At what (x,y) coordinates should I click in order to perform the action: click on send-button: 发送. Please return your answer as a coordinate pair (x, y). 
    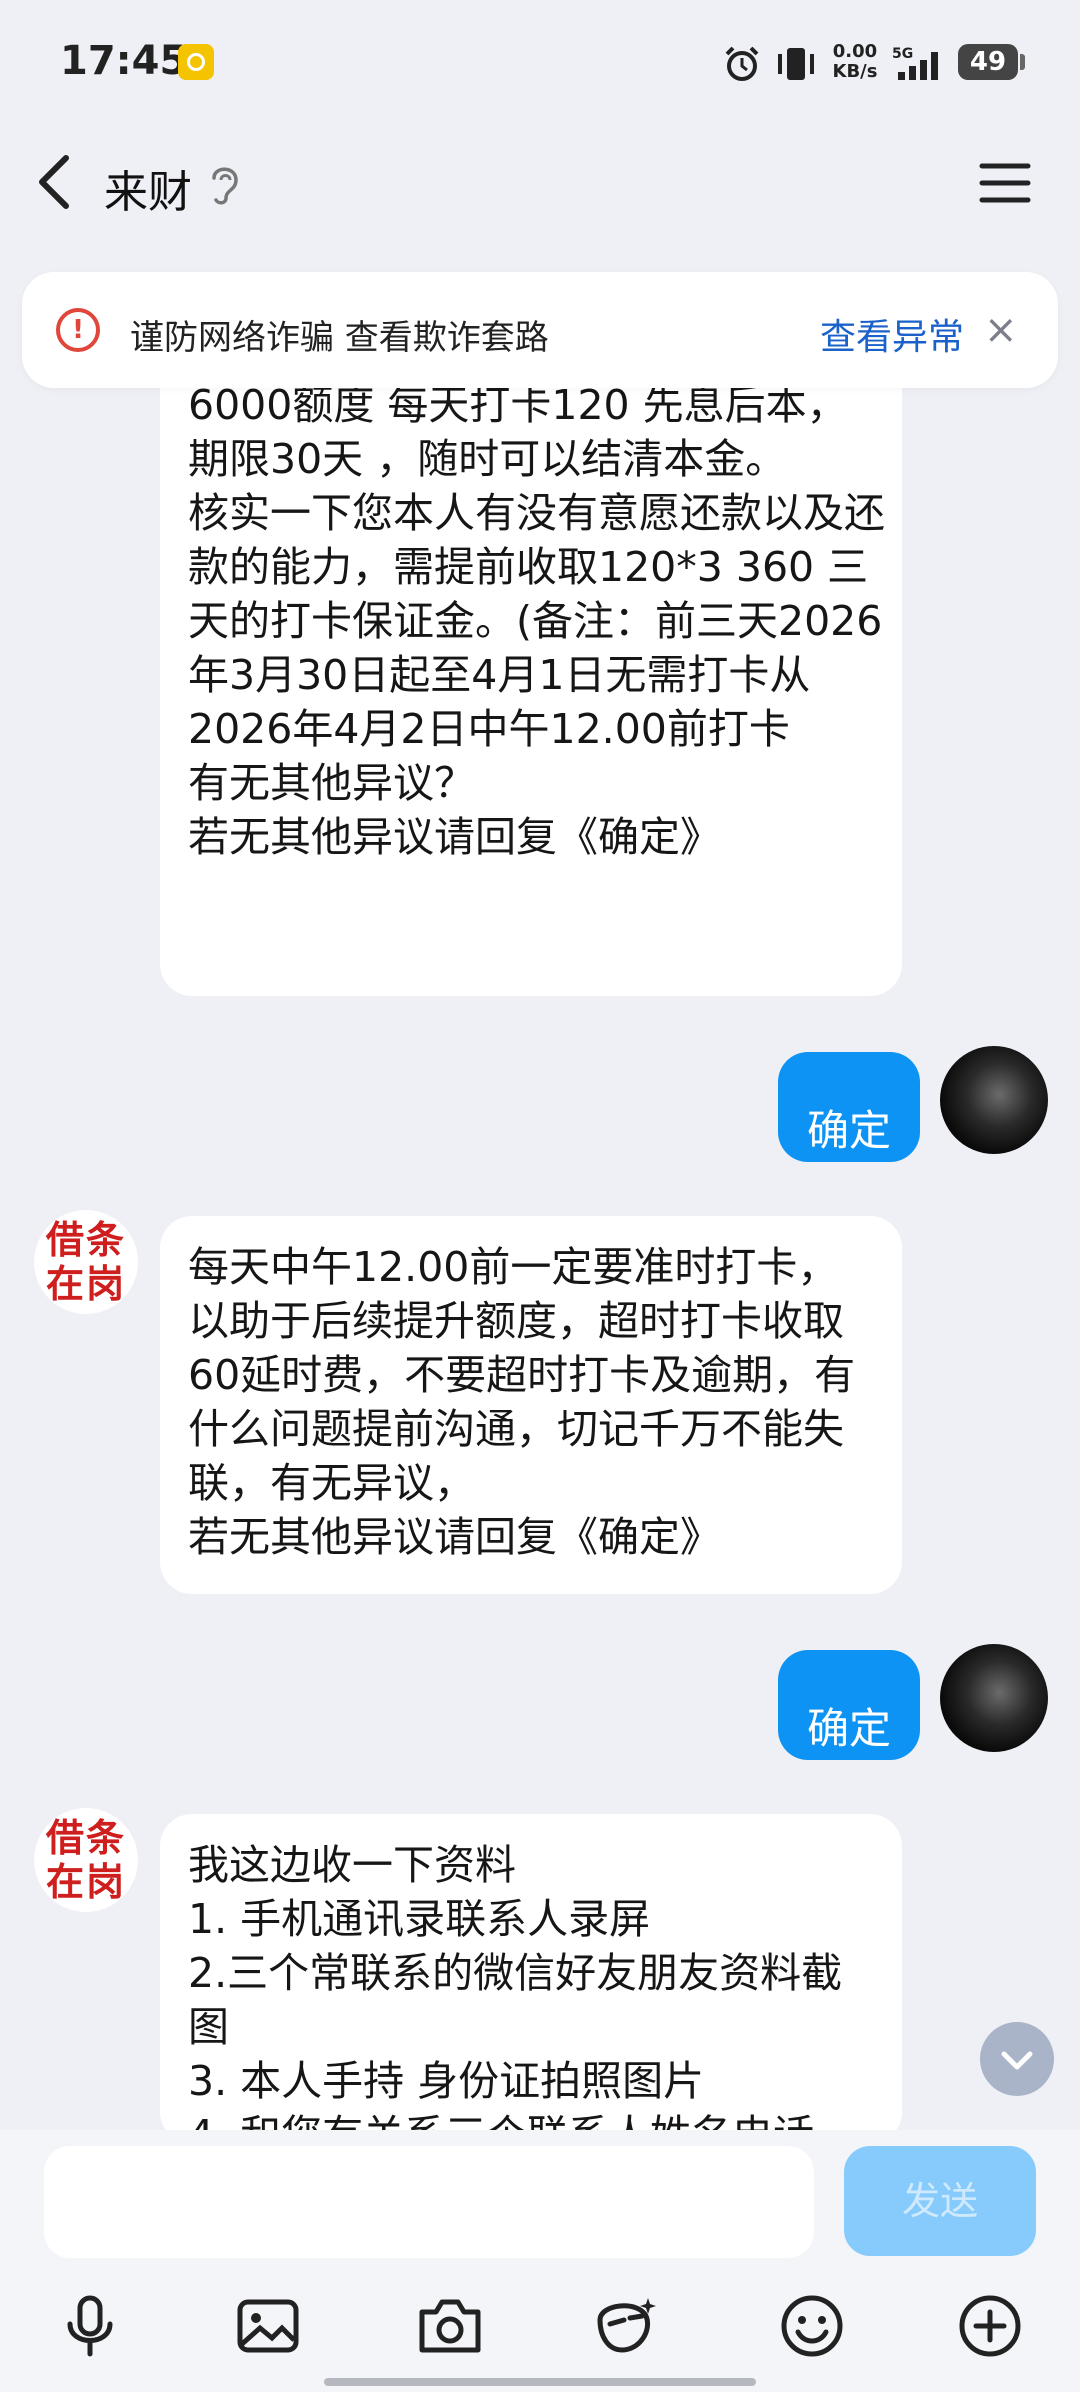
    Looking at the image, I should click on (940, 2201).